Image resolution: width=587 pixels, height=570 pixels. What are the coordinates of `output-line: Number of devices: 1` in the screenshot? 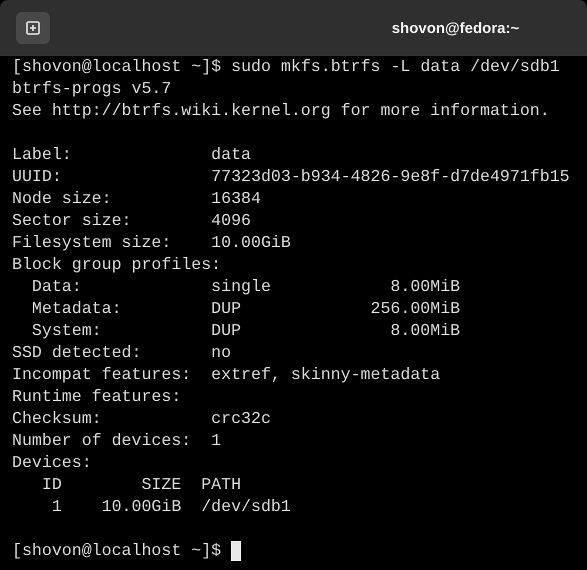 It's located at (117, 441).